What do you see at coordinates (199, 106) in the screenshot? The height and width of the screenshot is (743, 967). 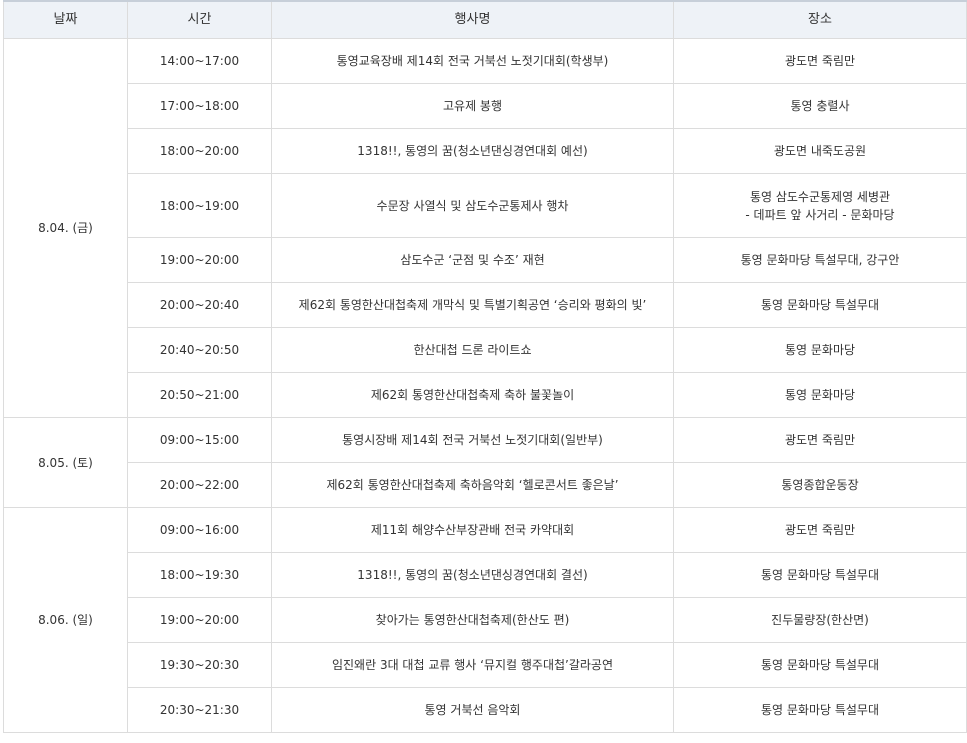 I see `time-cell: 17:00~18:00` at bounding box center [199, 106].